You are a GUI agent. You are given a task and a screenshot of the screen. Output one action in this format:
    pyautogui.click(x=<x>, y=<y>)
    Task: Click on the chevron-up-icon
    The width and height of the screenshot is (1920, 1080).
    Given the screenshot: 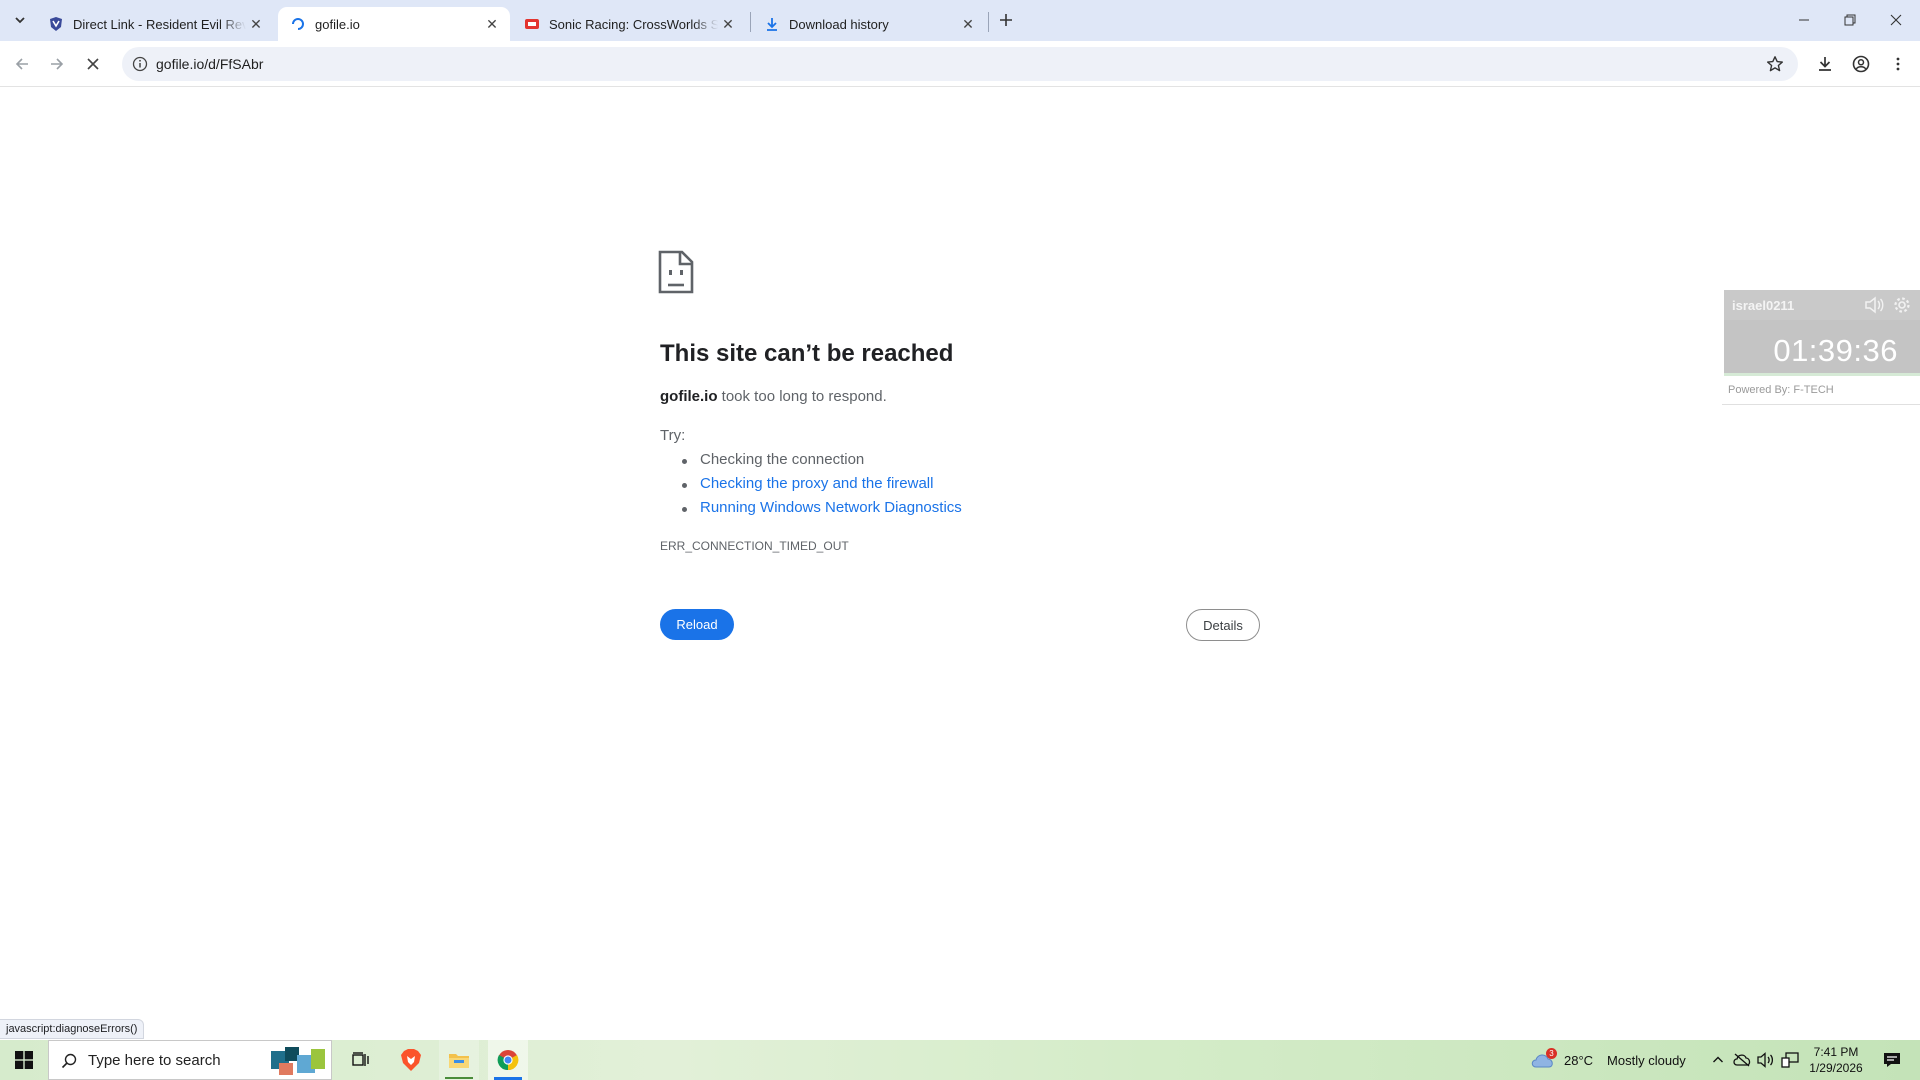 What is the action you would take?
    pyautogui.click(x=1718, y=1059)
    